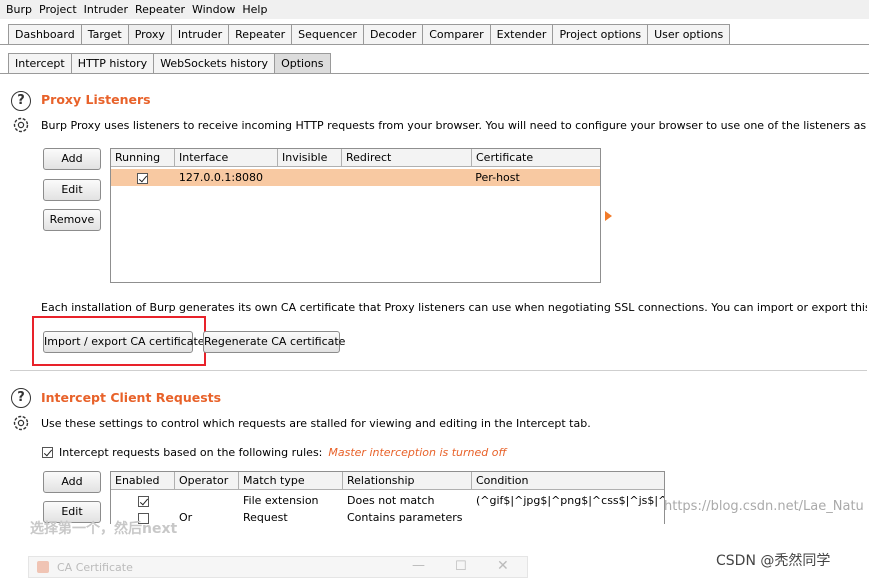 The image size is (869, 578). What do you see at coordinates (503, 566) in the screenshot?
I see `close-icon: ✕` at bounding box center [503, 566].